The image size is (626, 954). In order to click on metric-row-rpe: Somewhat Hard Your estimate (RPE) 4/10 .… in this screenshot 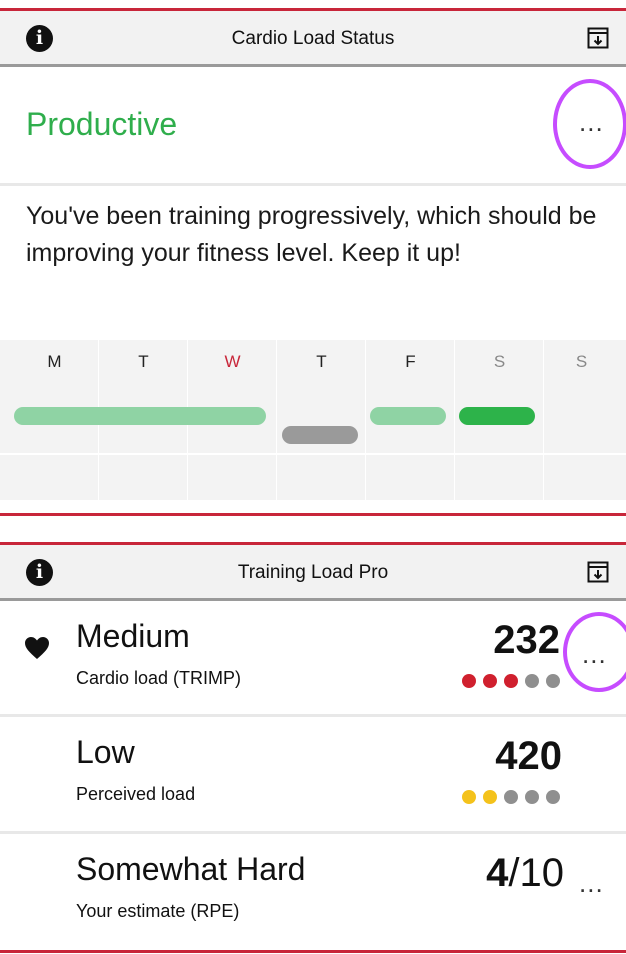, I will do `click(313, 895)`.